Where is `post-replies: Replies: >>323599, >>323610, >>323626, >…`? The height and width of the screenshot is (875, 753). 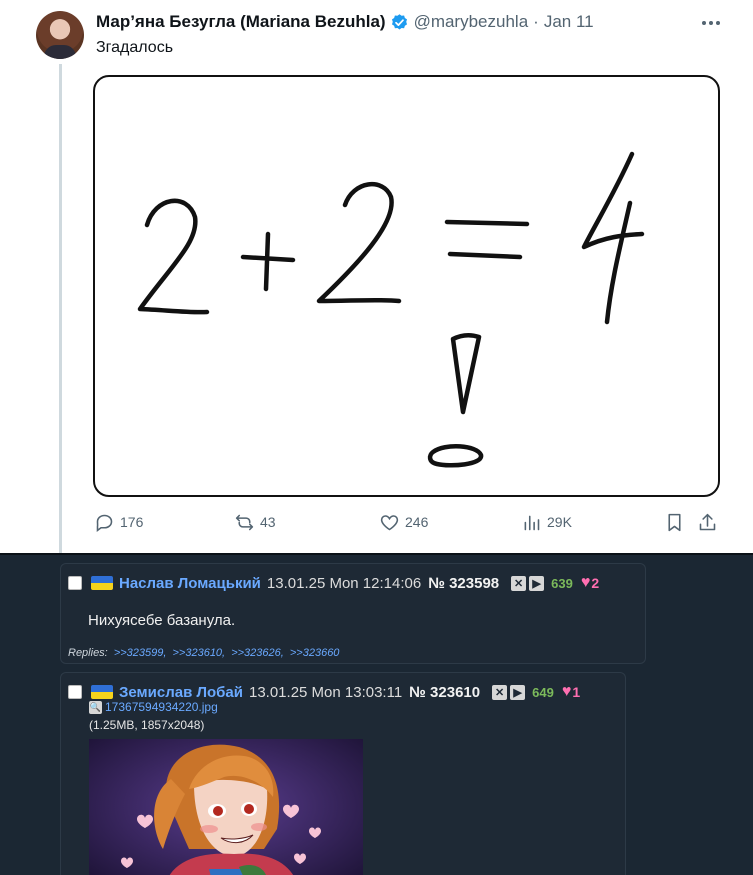
post-replies: Replies: >>323599, >>323610, >>323626, >… is located at coordinates (203, 653).